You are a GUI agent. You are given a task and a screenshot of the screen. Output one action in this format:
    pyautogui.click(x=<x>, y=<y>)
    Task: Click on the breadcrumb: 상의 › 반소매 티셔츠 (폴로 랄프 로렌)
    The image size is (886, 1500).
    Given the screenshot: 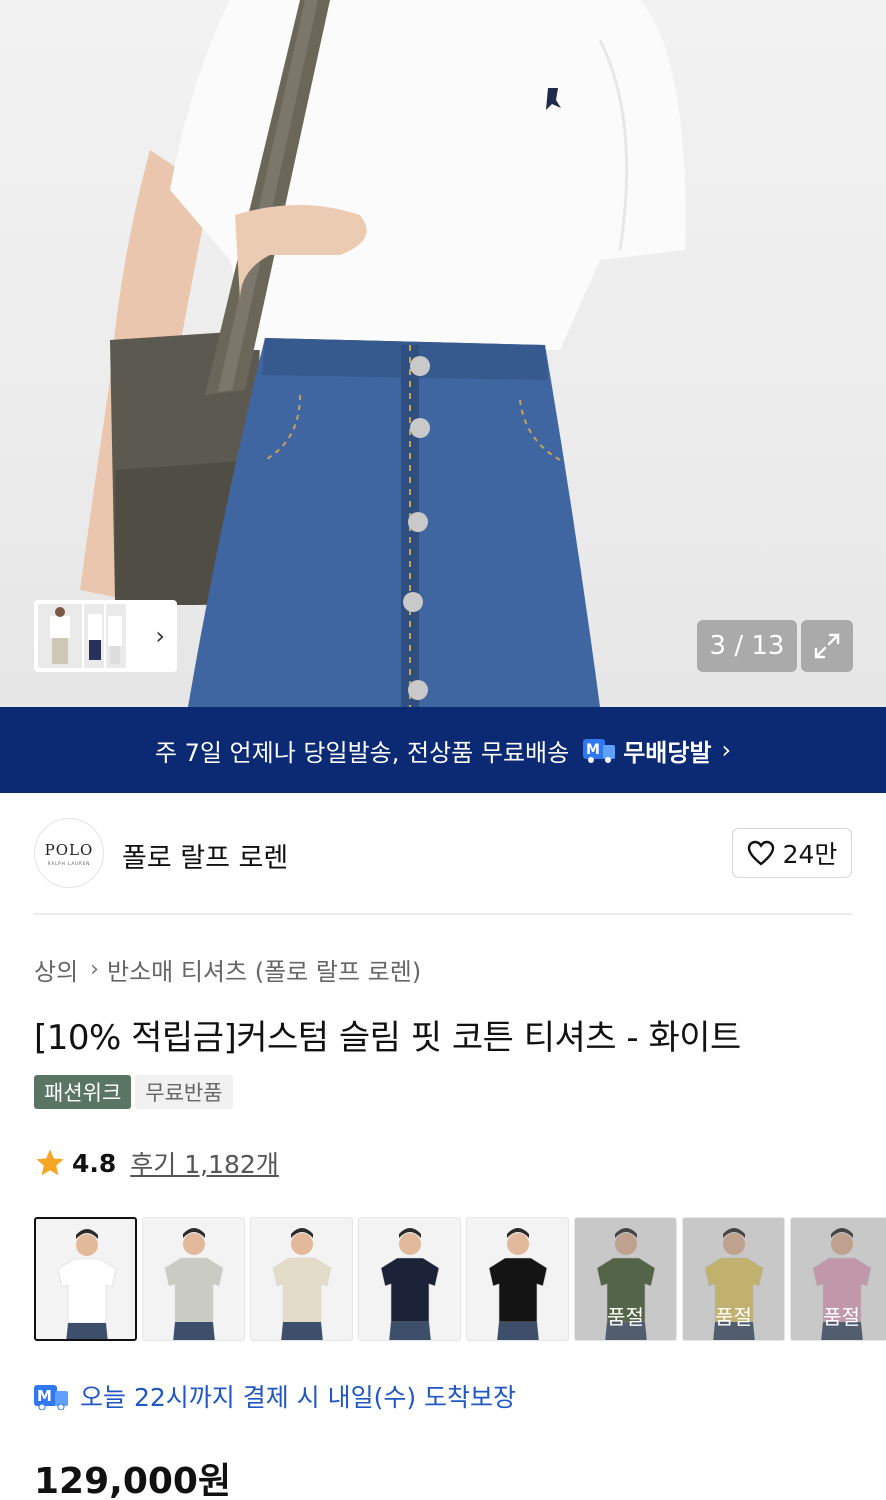 What is the action you would take?
    pyautogui.click(x=227, y=969)
    